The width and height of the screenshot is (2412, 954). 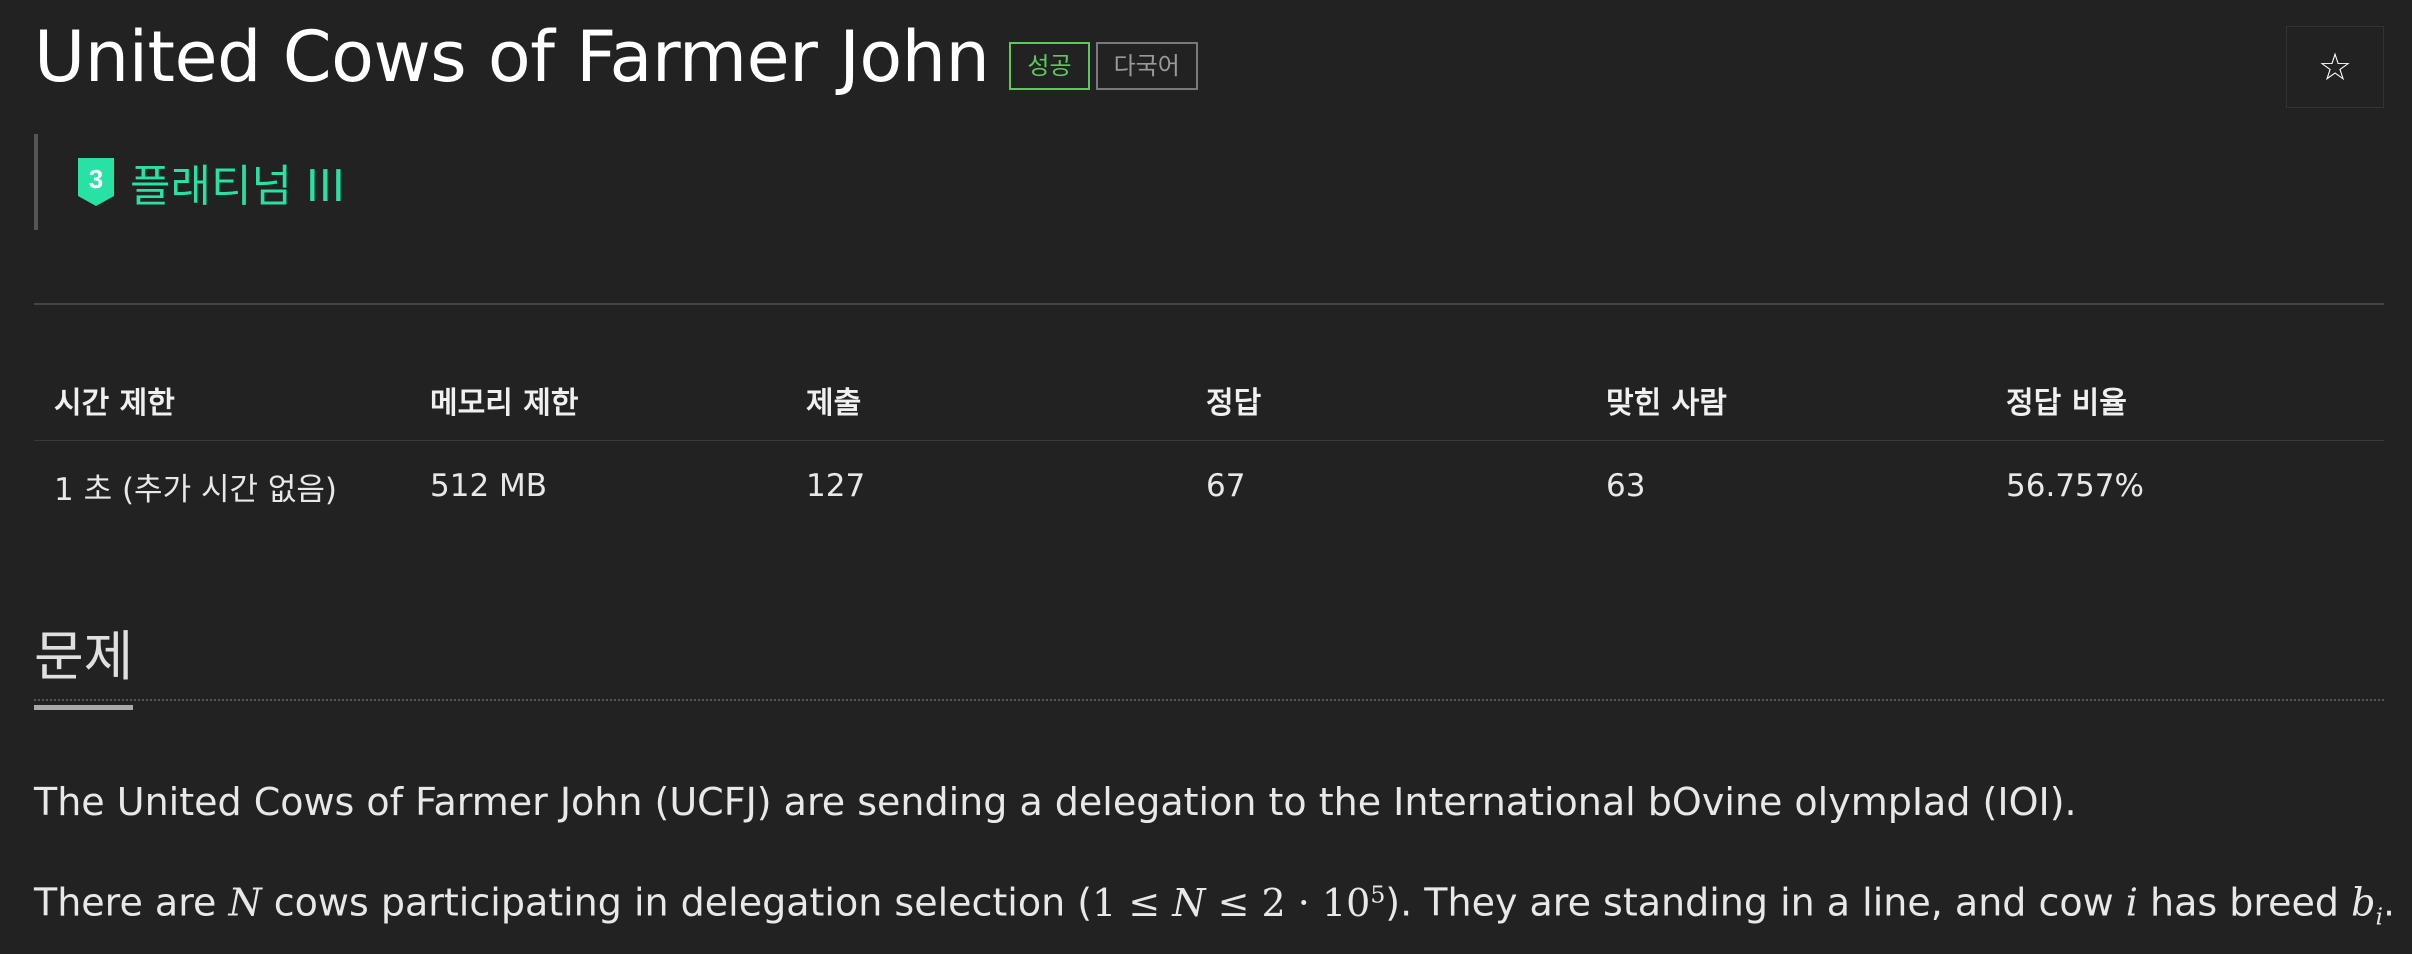 I want to click on tier-label: 플래티넘 III, so click(x=237, y=182).